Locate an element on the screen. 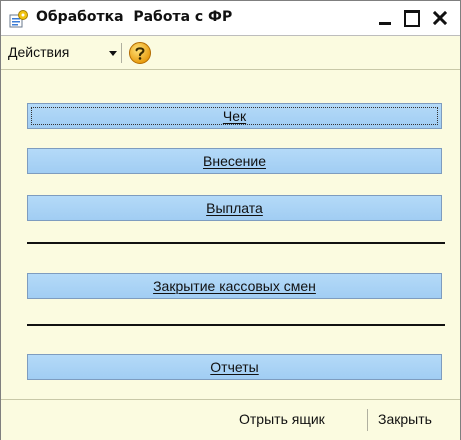 The width and height of the screenshot is (461, 440). close-window-button is located at coordinates (440, 18).